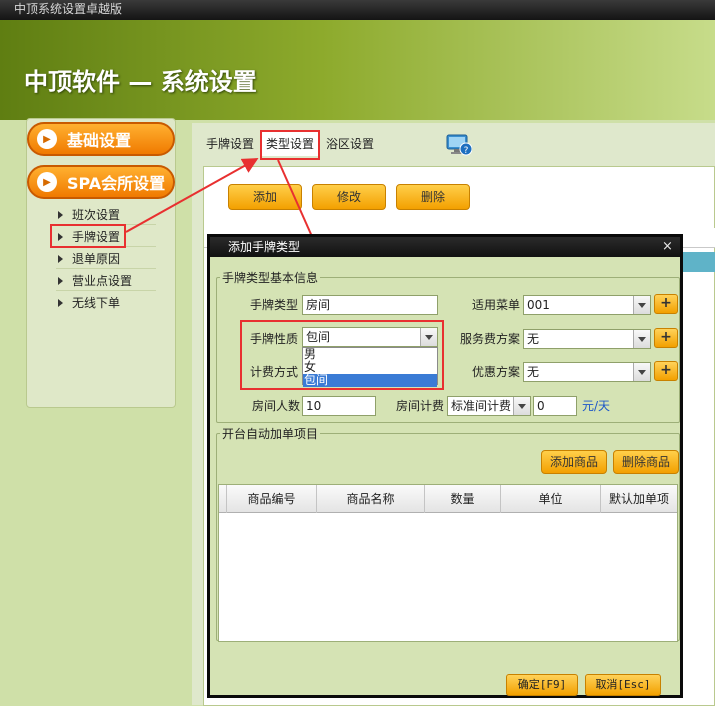  What do you see at coordinates (533, 372) in the screenshot?
I see `discount-select-value: 无` at bounding box center [533, 372].